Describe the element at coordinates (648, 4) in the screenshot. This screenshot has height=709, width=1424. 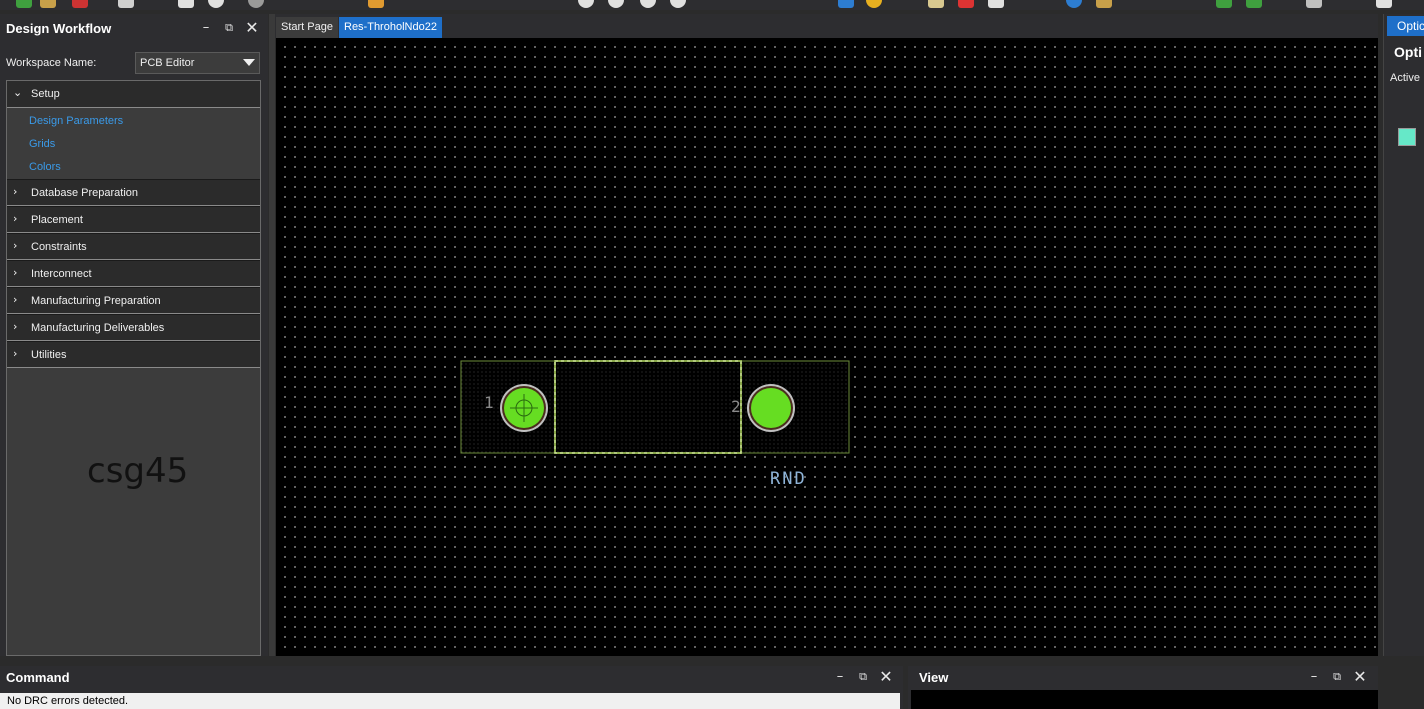
I see `toolbar-zoom-fit-icon` at that location.